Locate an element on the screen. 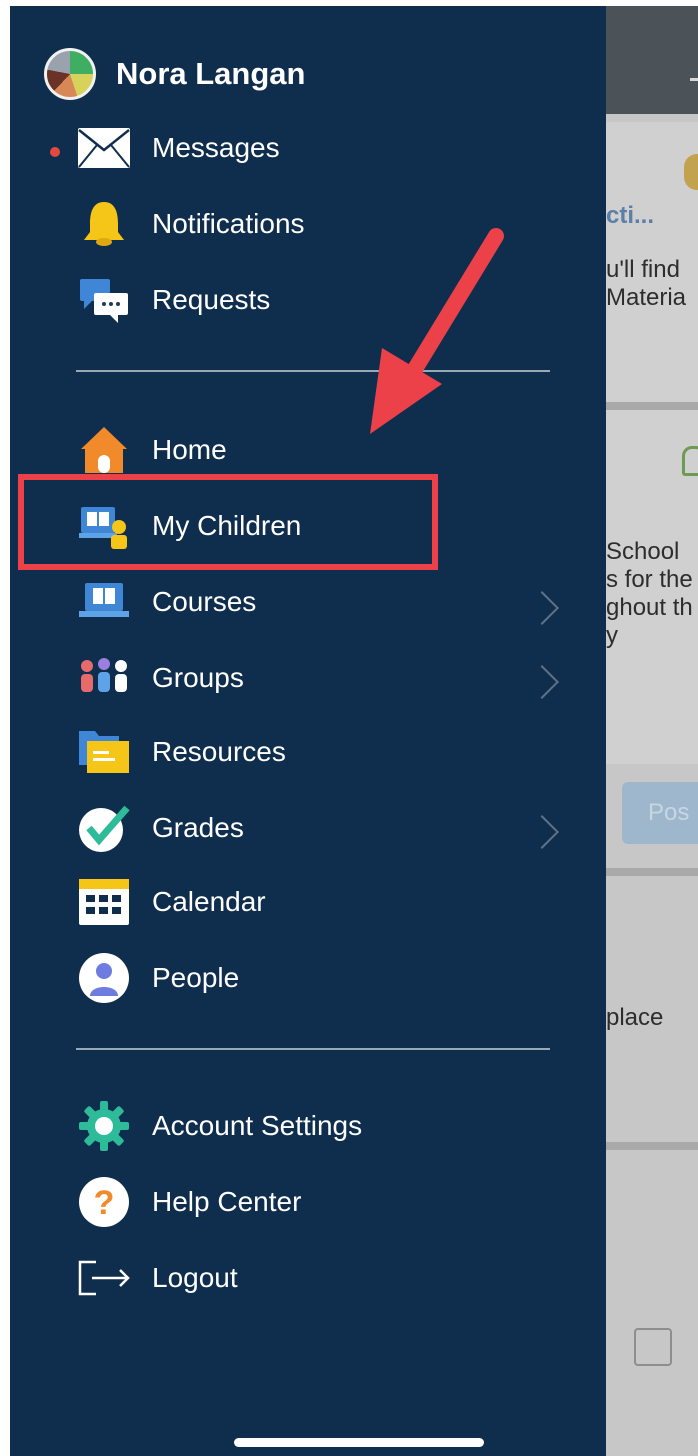 This screenshot has width=698, height=1456. user-avatar-icon is located at coordinates (70, 74).